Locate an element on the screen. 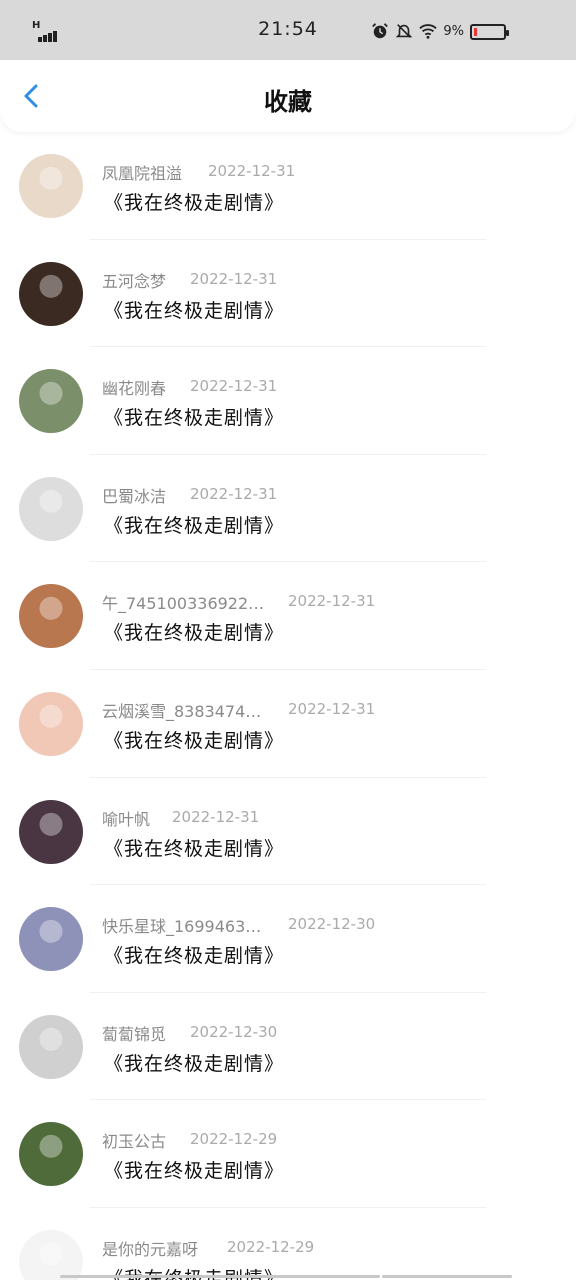  list-item: 五河念梦 2022-12-31 《我在终极走剧情》 is located at coordinates (288, 294).